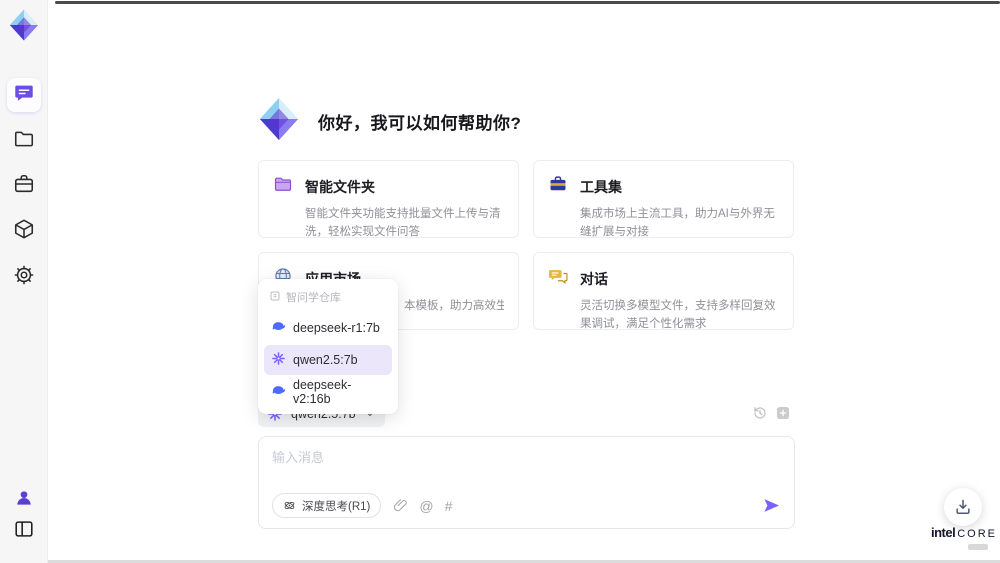 This screenshot has height=563, width=1000. I want to click on repository-icon, so click(275, 297).